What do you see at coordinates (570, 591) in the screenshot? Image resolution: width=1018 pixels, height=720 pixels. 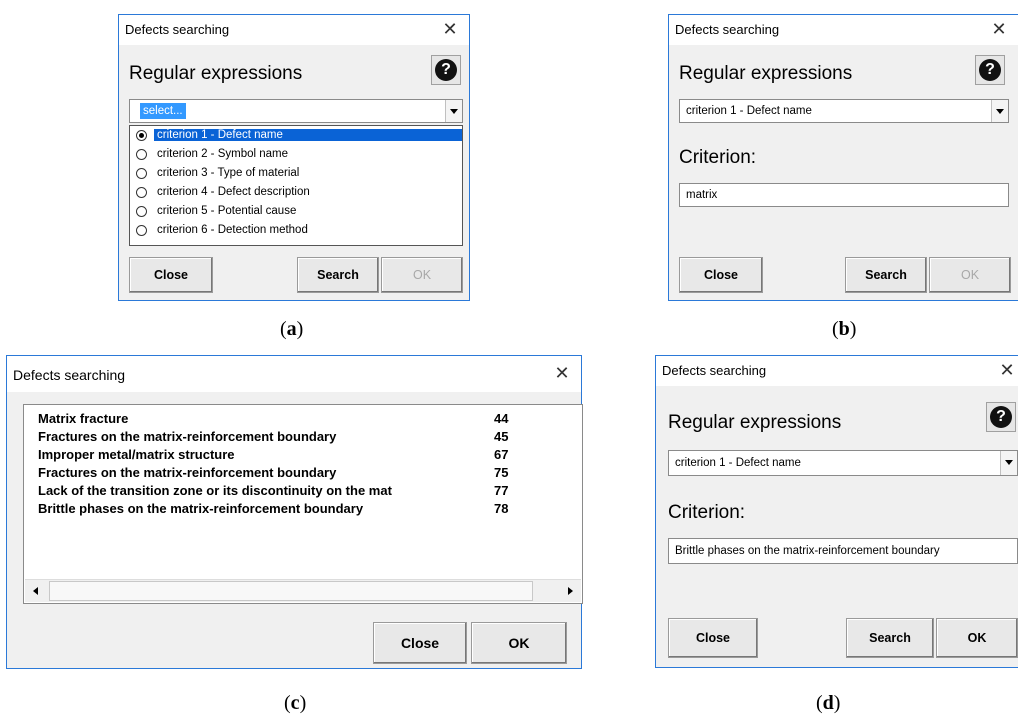 I see `scroll-right-icon` at bounding box center [570, 591].